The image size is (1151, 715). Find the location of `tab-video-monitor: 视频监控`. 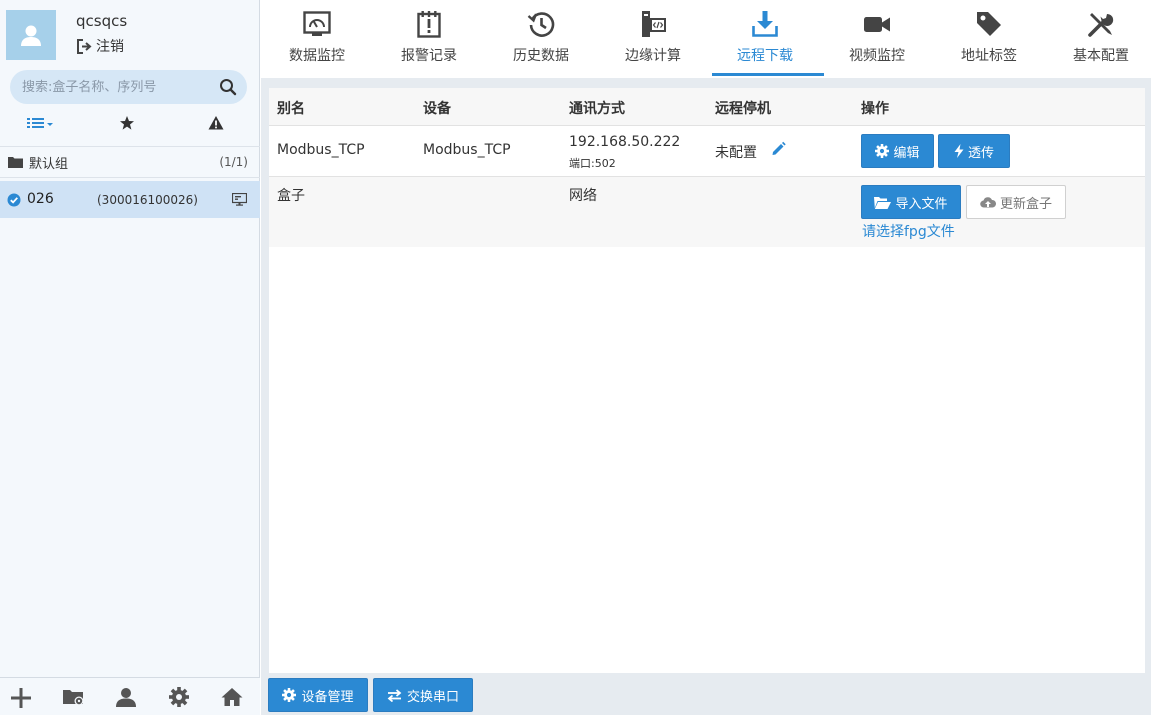

tab-video-monitor: 视频监控 is located at coordinates (877, 39).